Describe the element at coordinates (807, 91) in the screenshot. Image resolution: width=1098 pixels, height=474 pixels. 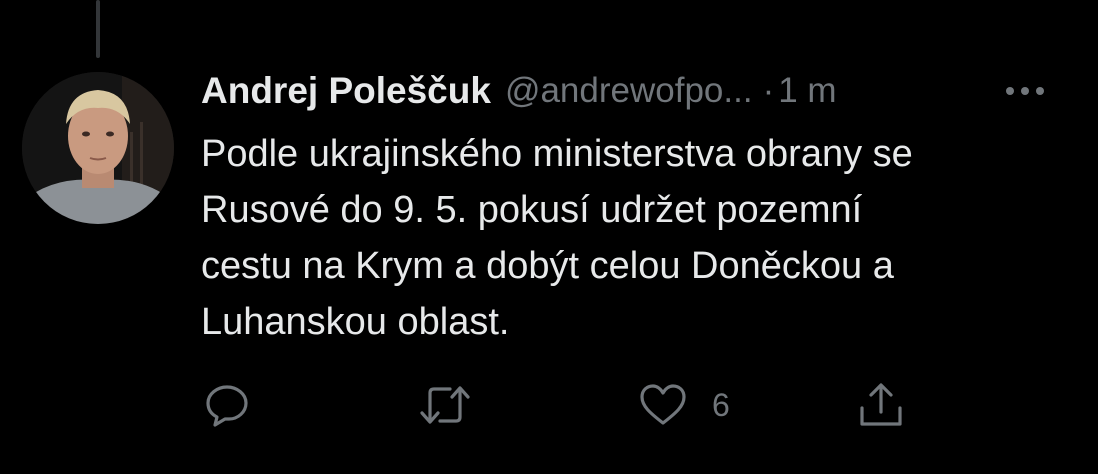
I see `tweet-timestamp: 1 m` at that location.